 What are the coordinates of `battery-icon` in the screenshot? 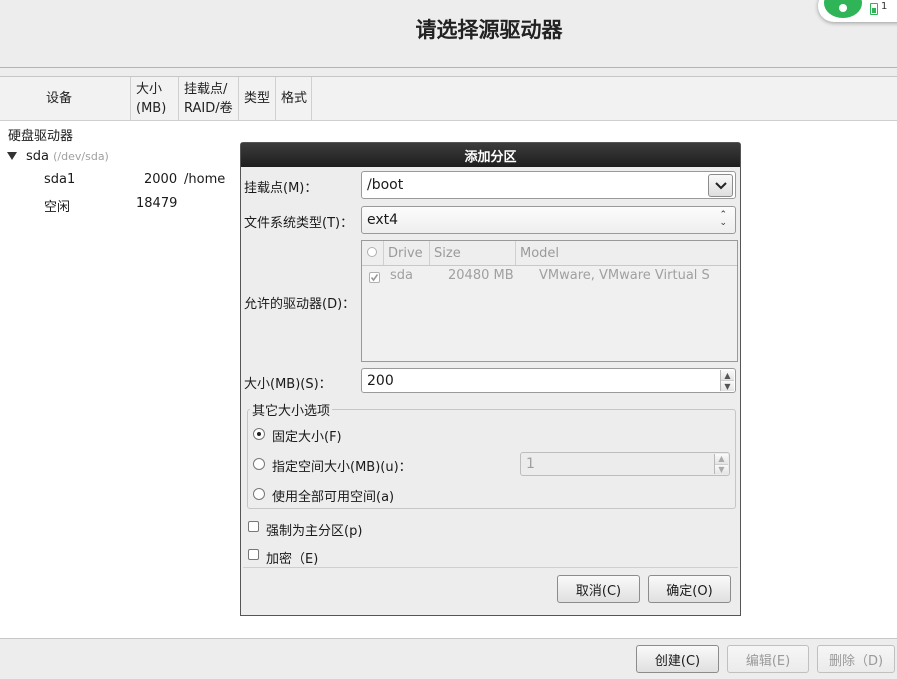 It's located at (874, 9).